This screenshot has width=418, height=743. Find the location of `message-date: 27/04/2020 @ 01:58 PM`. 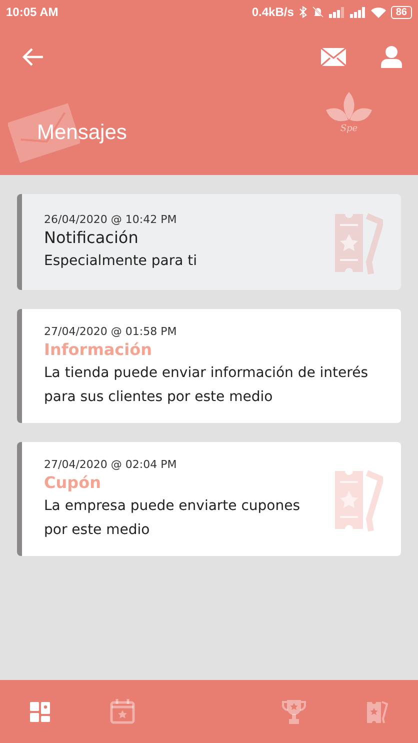

message-date: 27/04/2020 @ 01:58 PM is located at coordinates (111, 331).